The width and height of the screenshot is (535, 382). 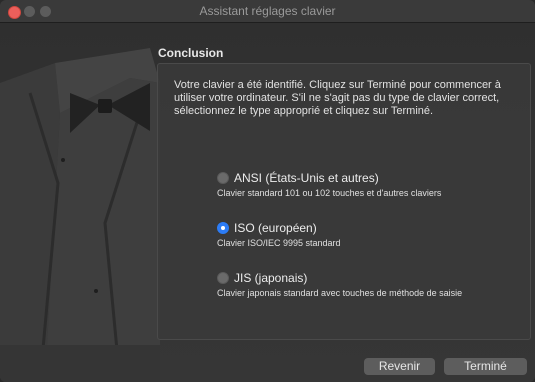 I want to click on done-button: Terminé, so click(x=485, y=366).